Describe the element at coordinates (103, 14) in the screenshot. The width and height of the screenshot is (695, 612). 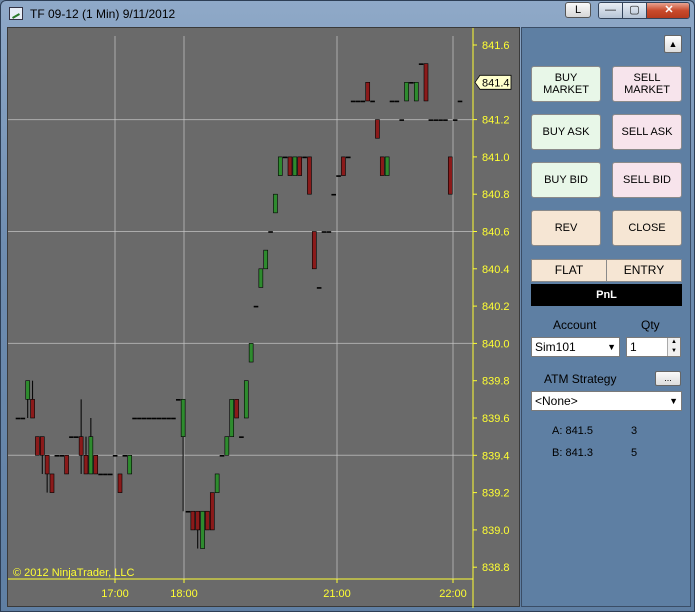
I see `window-title: TF 09-12 (1 Min) 9/11/2012` at that location.